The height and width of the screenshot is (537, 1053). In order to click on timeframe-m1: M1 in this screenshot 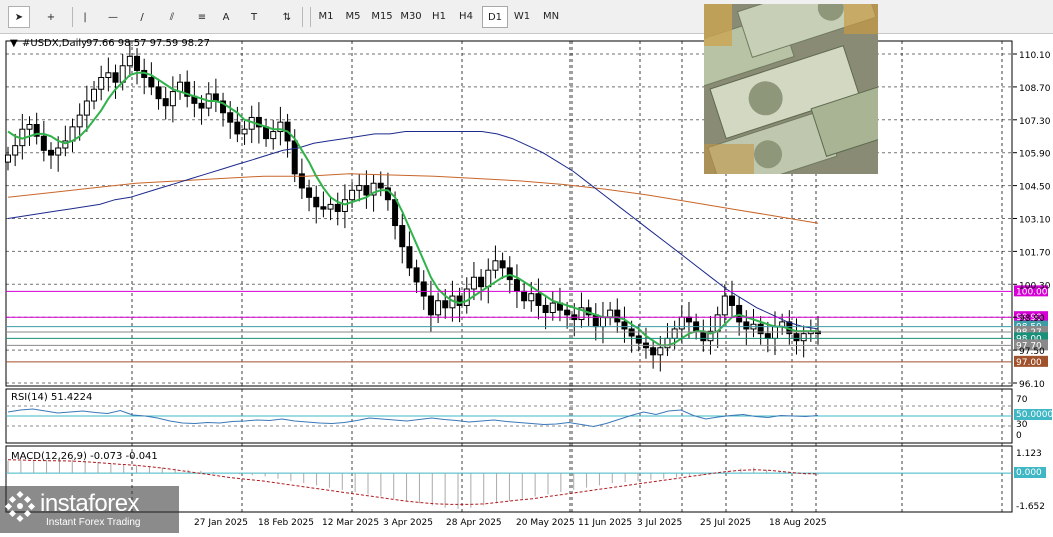, I will do `click(326, 17)`.